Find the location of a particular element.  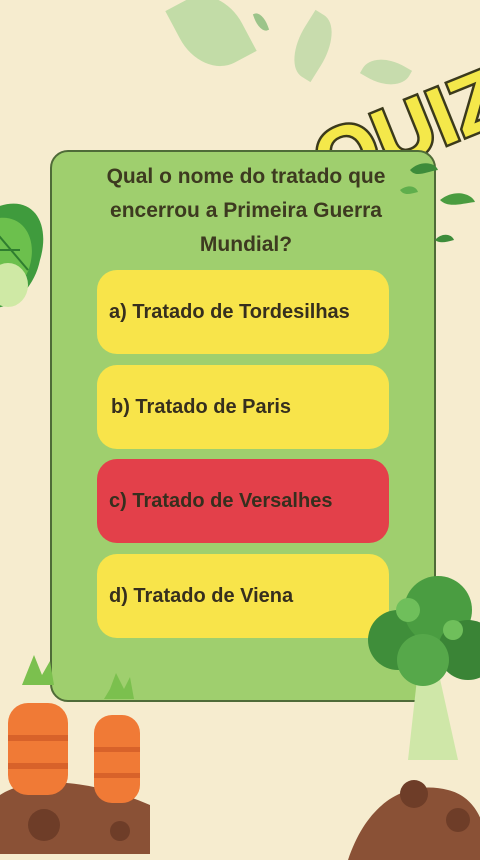

answer-option-d: d) Tratado de Viena is located at coordinates (243, 596).